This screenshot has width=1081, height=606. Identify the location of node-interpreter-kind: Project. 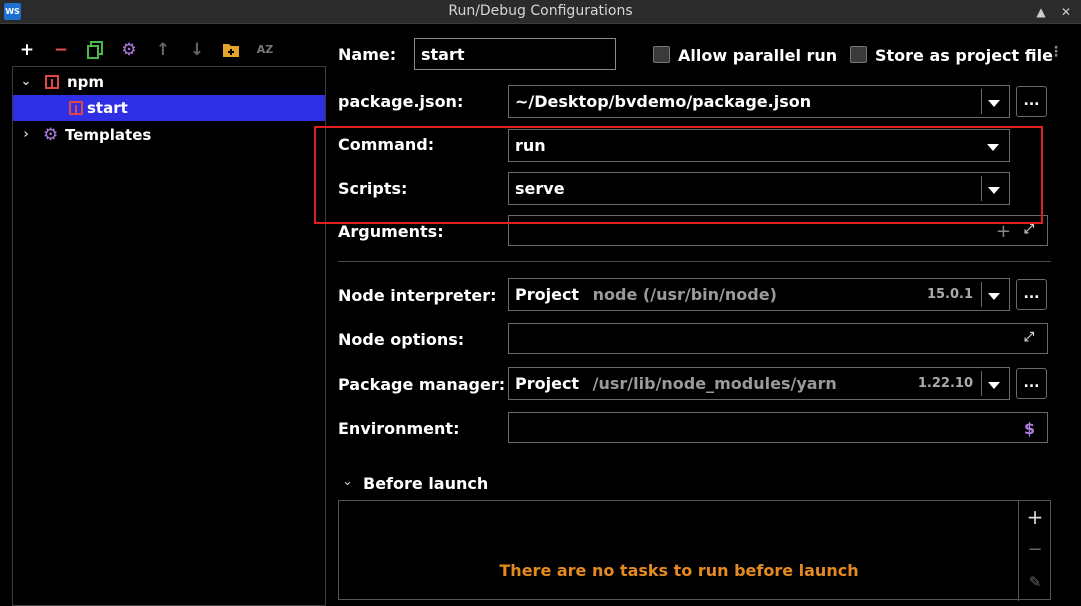
(547, 294).